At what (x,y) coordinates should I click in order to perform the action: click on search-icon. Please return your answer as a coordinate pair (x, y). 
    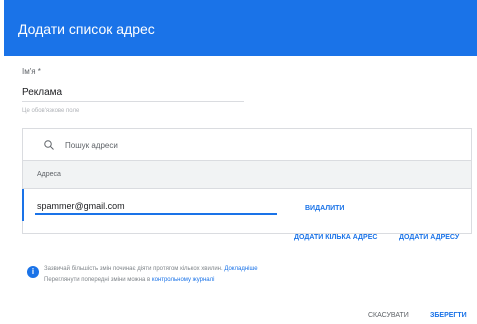
    Looking at the image, I should click on (49, 145).